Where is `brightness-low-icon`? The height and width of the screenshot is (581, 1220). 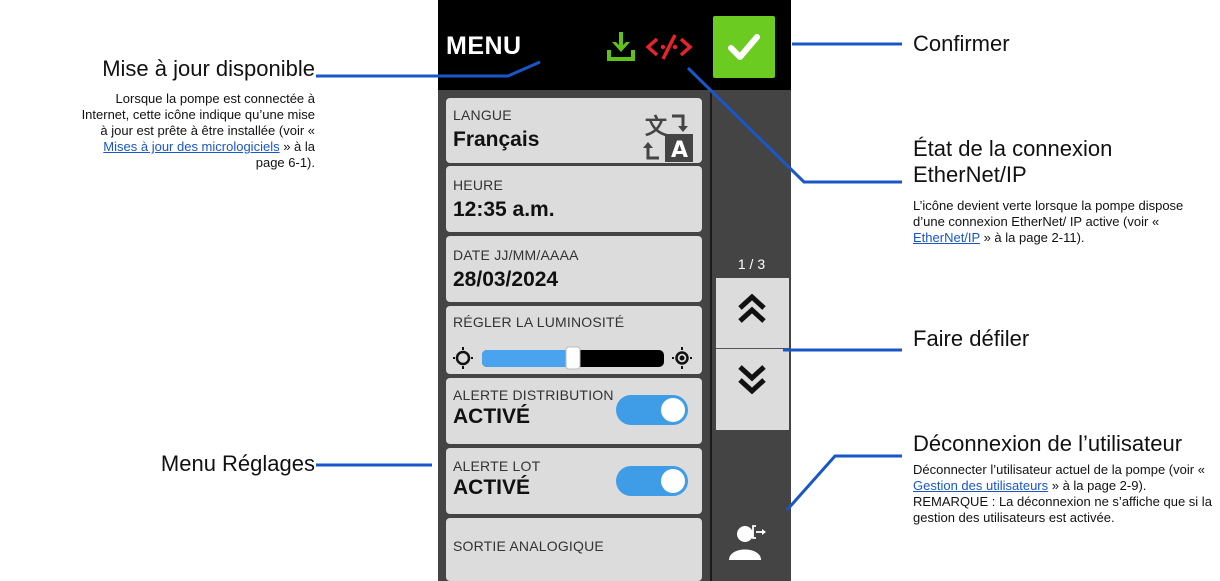 brightness-low-icon is located at coordinates (463, 358).